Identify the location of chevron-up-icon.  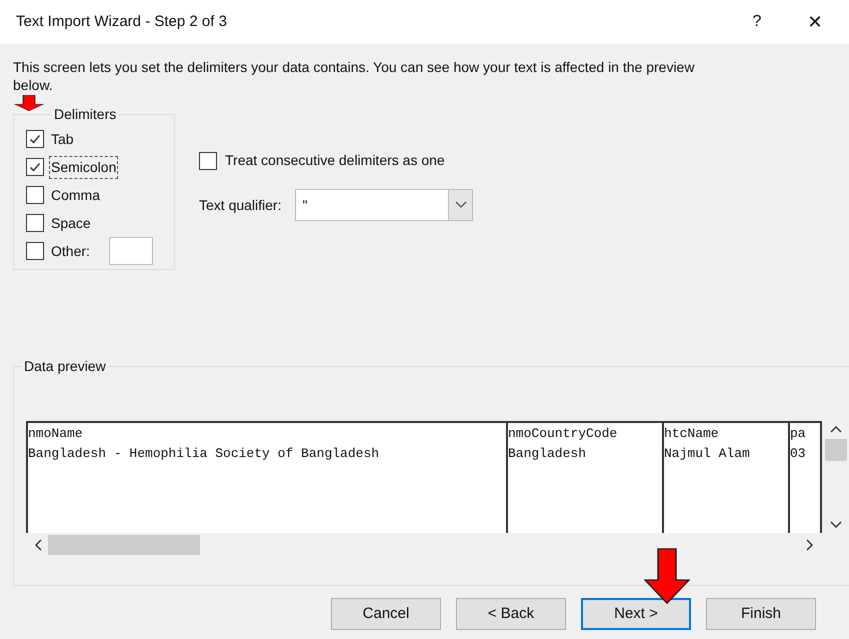
(836, 429).